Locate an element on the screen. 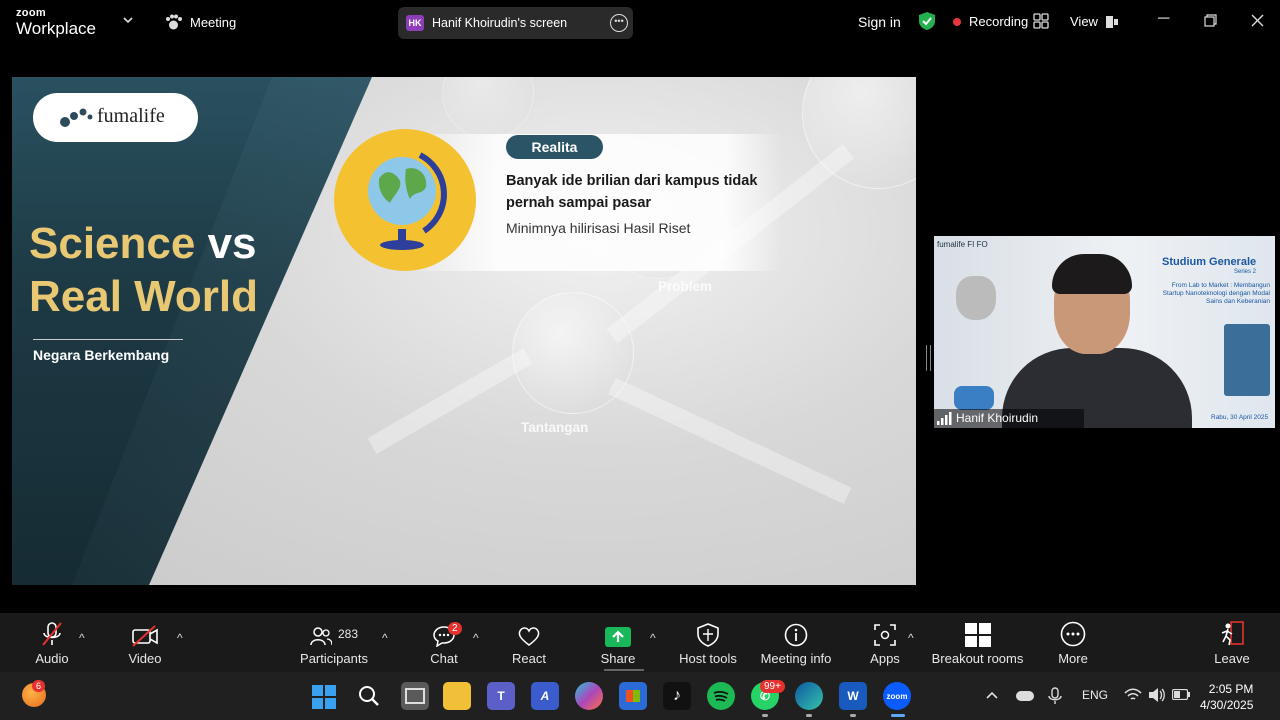  device-image is located at coordinates (1247, 360).